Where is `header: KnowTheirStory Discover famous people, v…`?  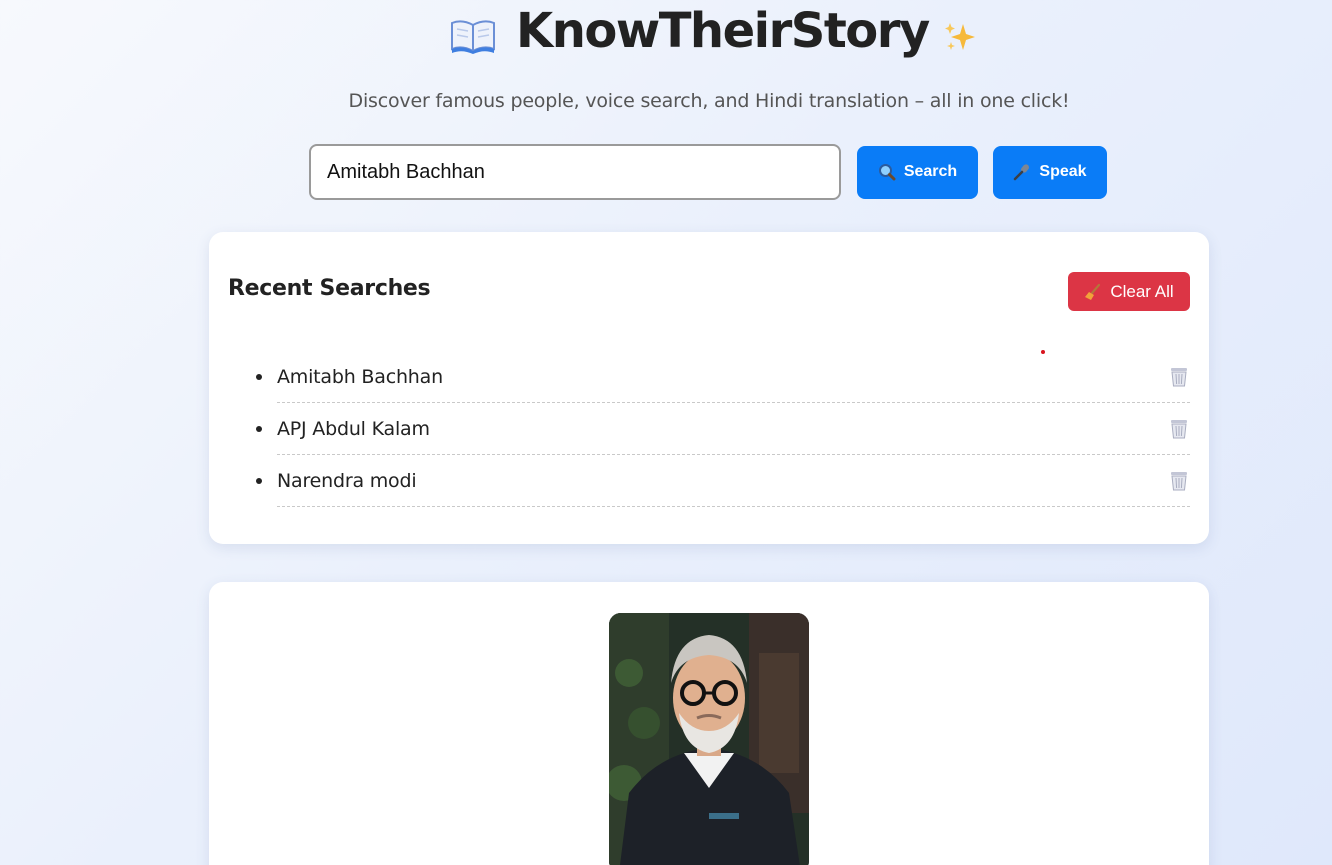
header: KnowTheirStory Discover famous people, v… is located at coordinates (666, 56).